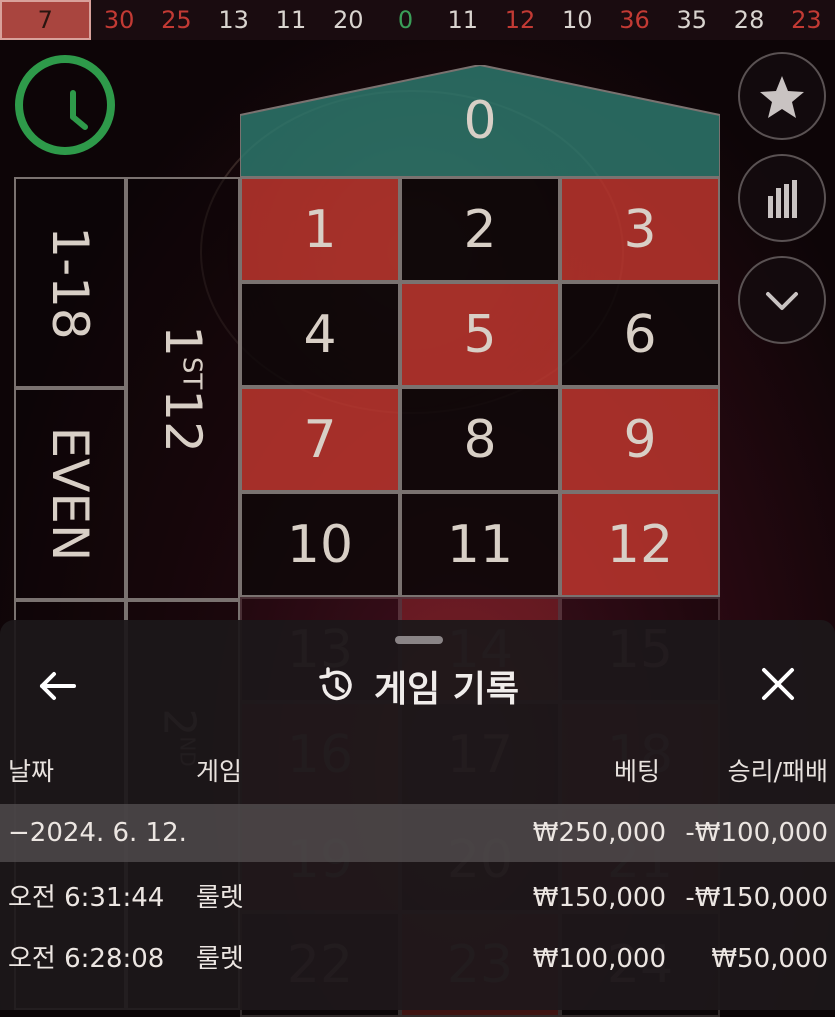  I want to click on date-group-result: -₩100,000, so click(756, 833).